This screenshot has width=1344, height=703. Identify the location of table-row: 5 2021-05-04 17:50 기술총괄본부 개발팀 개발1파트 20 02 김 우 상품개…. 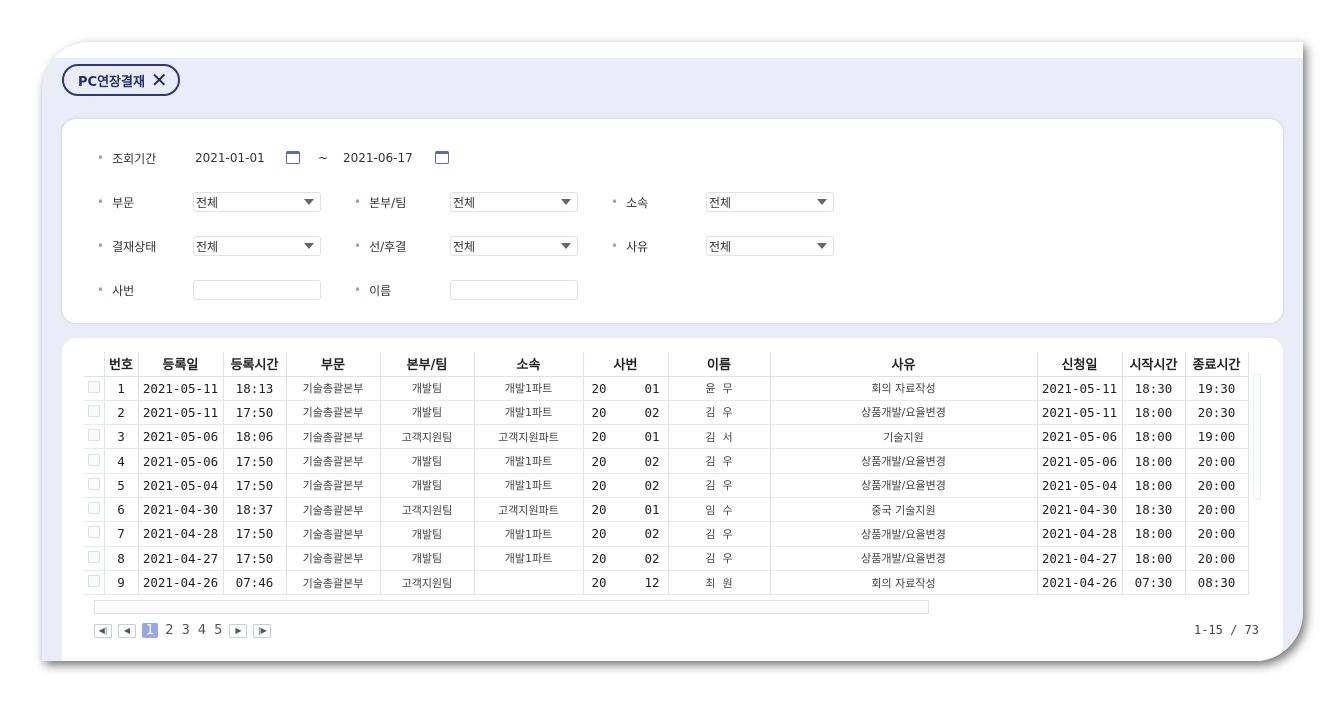
(666, 485).